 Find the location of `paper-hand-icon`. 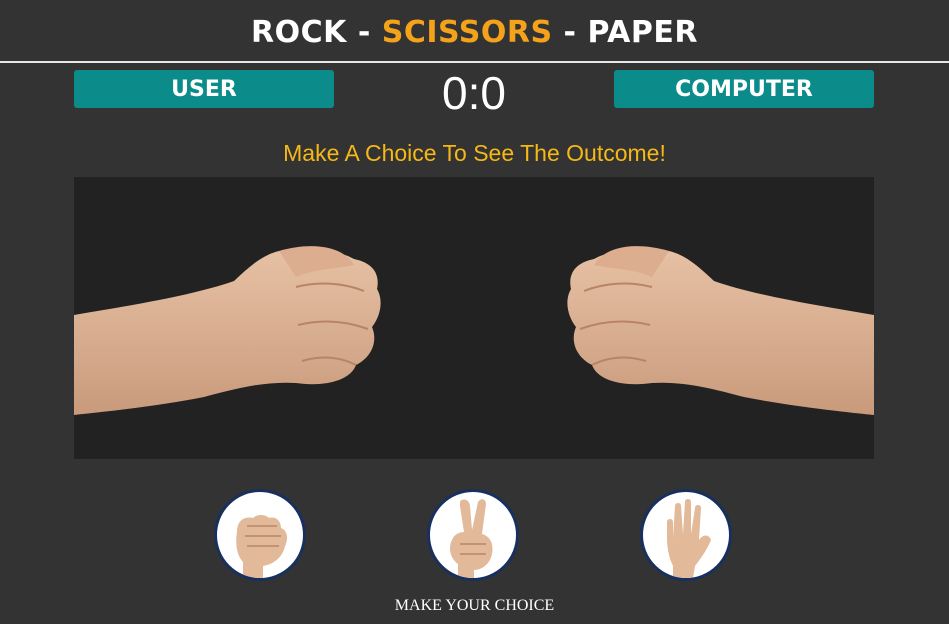

paper-hand-icon is located at coordinates (689, 538).